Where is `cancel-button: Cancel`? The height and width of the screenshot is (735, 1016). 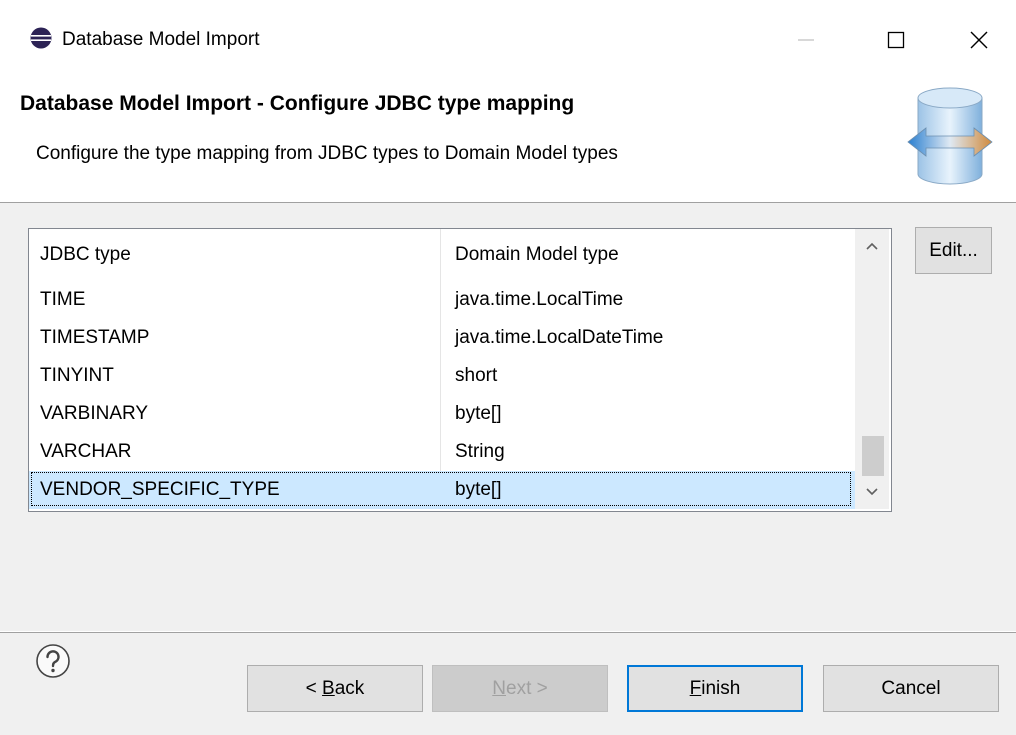 cancel-button: Cancel is located at coordinates (911, 688).